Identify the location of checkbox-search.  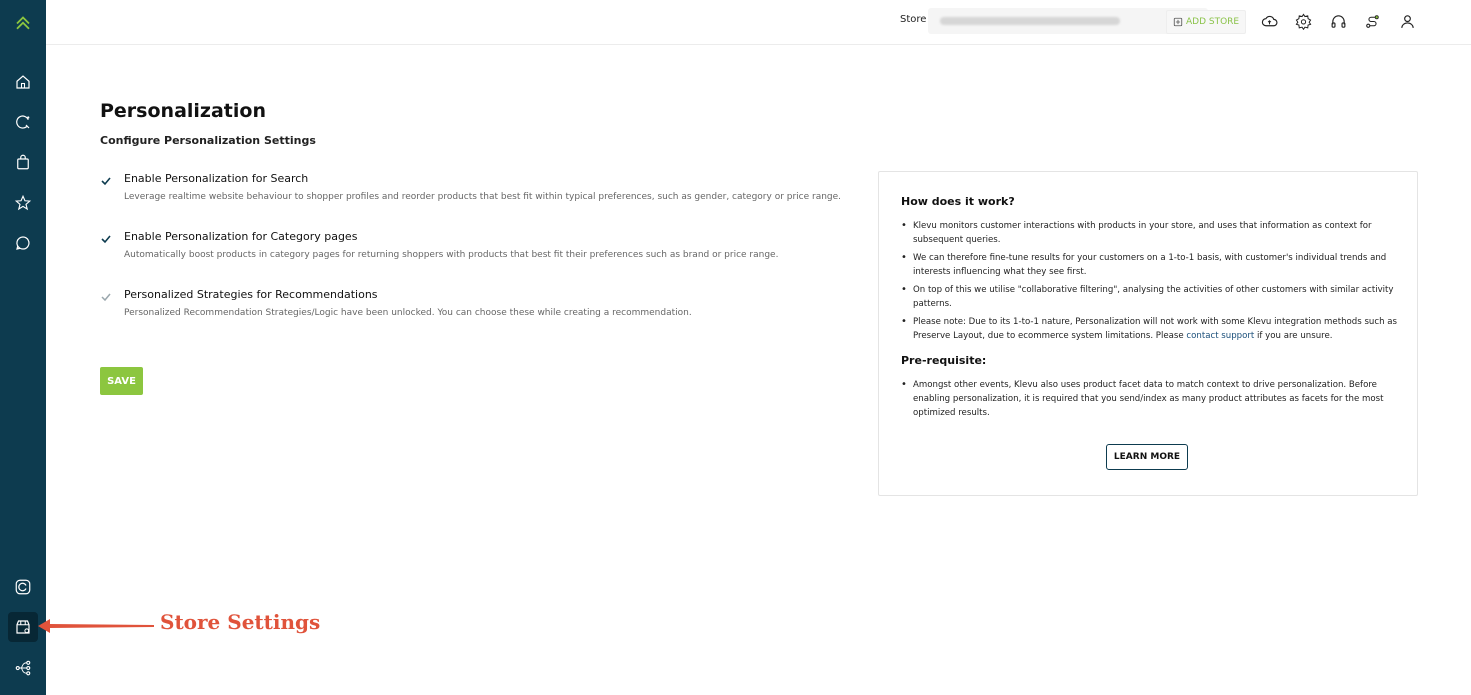
(106, 181).